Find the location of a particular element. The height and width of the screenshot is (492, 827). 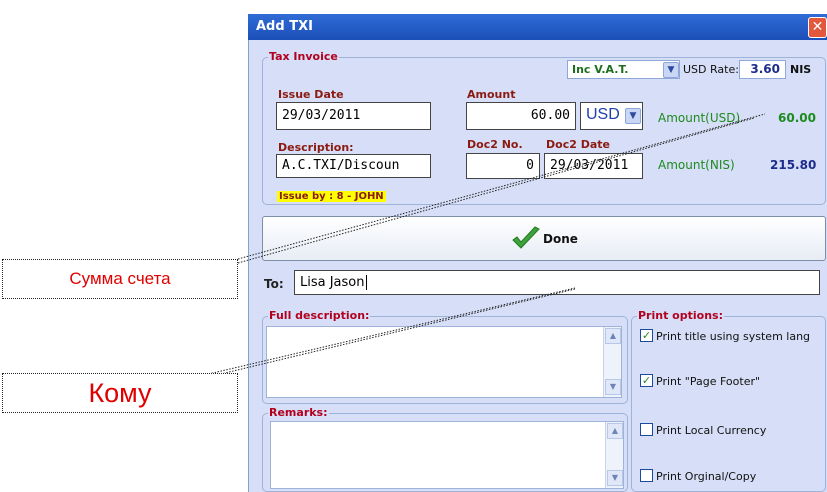

issue-date-label: Issue Date is located at coordinates (311, 94).